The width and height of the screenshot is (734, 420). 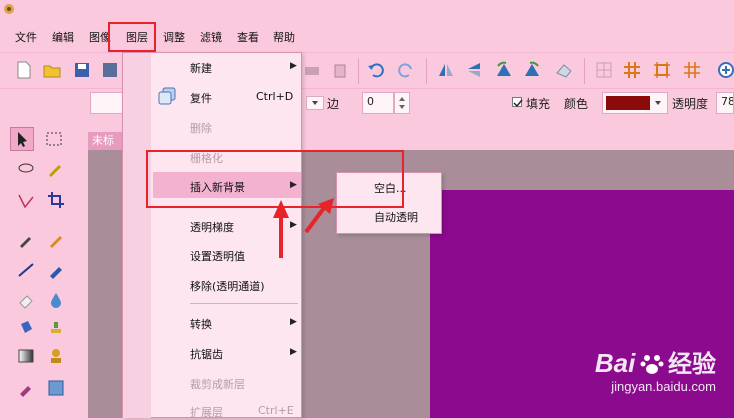 What do you see at coordinates (632, 70) in the screenshot?
I see `grid-hash-icon` at bounding box center [632, 70].